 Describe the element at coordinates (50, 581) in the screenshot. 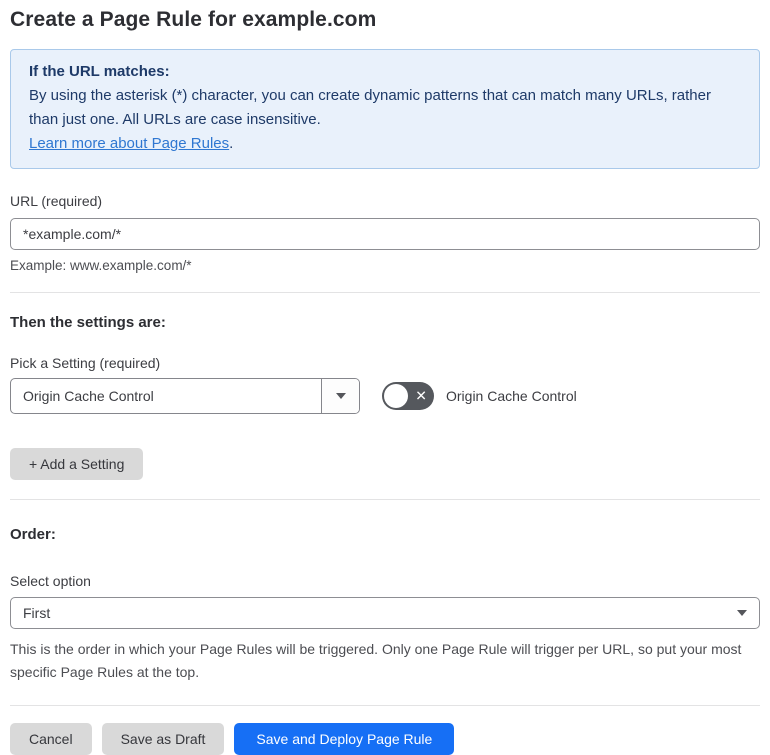

I see `order-select-label: Select option` at that location.